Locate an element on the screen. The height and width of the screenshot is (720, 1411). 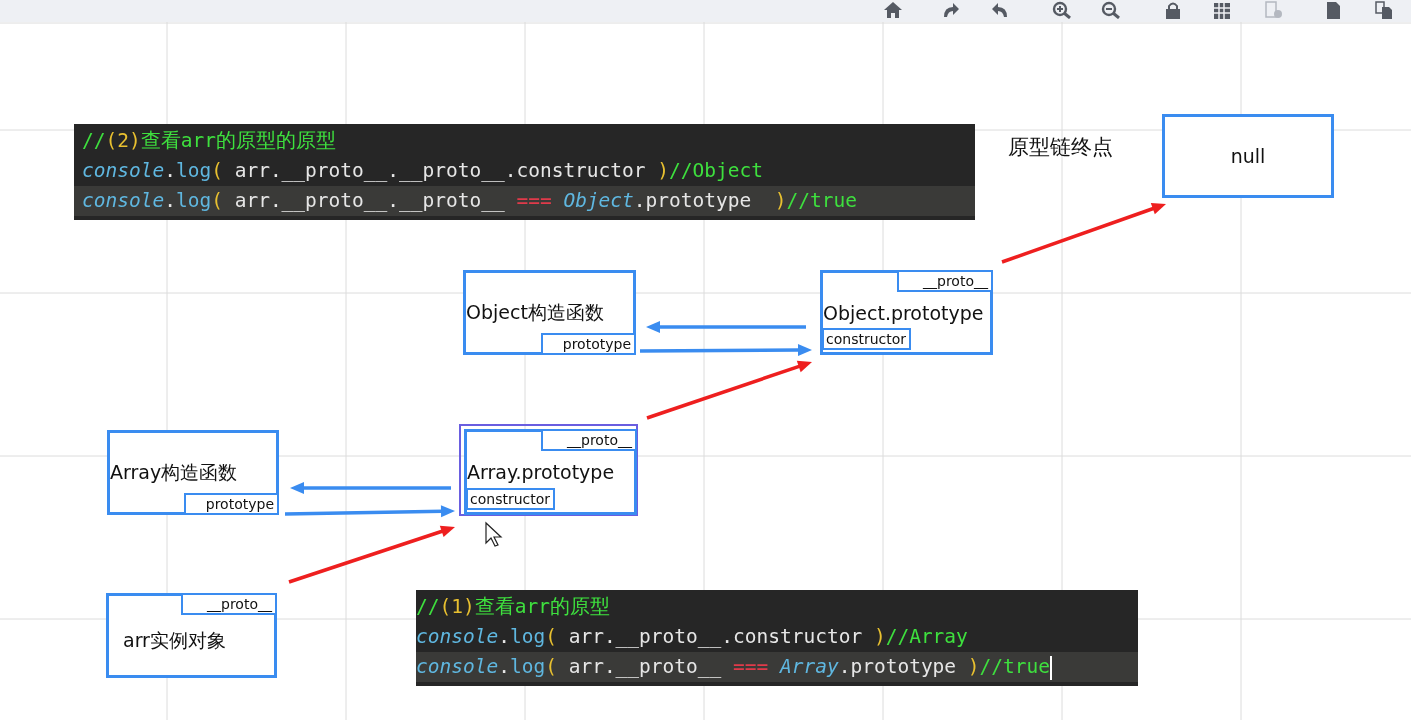
redo-icon is located at coordinates (951, 10).